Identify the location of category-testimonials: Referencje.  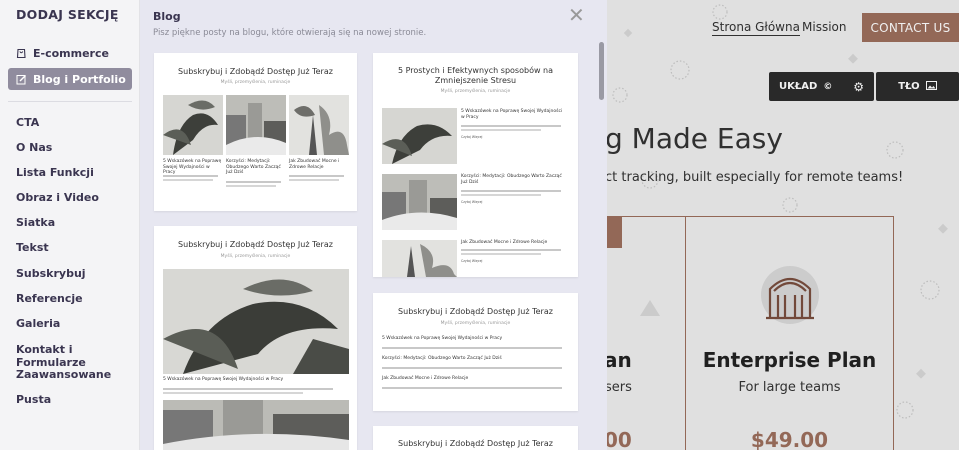
(49, 298).